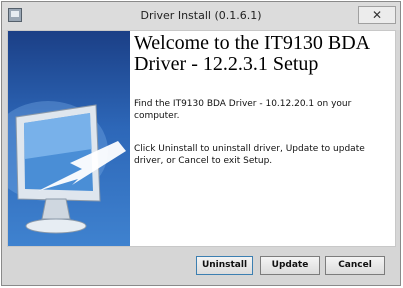 This screenshot has height=288, width=403. What do you see at coordinates (224, 265) in the screenshot?
I see `uninstall-button: Uninstall` at bounding box center [224, 265].